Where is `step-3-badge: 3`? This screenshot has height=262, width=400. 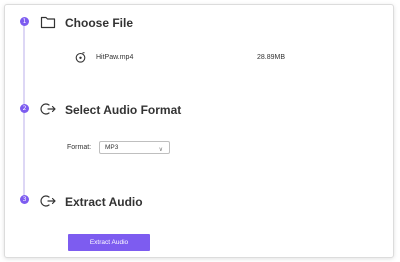 step-3-badge: 3 is located at coordinates (24, 199).